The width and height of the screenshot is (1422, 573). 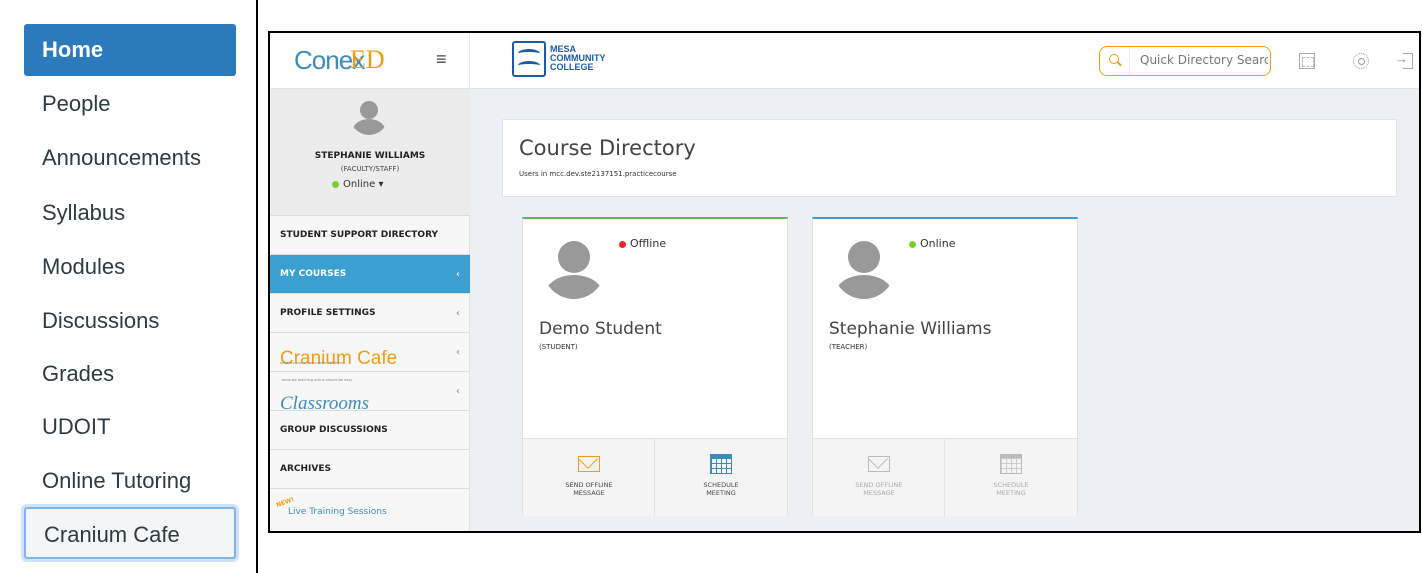 What do you see at coordinates (381, 184) in the screenshot?
I see `caret-down-icon: ▾` at bounding box center [381, 184].